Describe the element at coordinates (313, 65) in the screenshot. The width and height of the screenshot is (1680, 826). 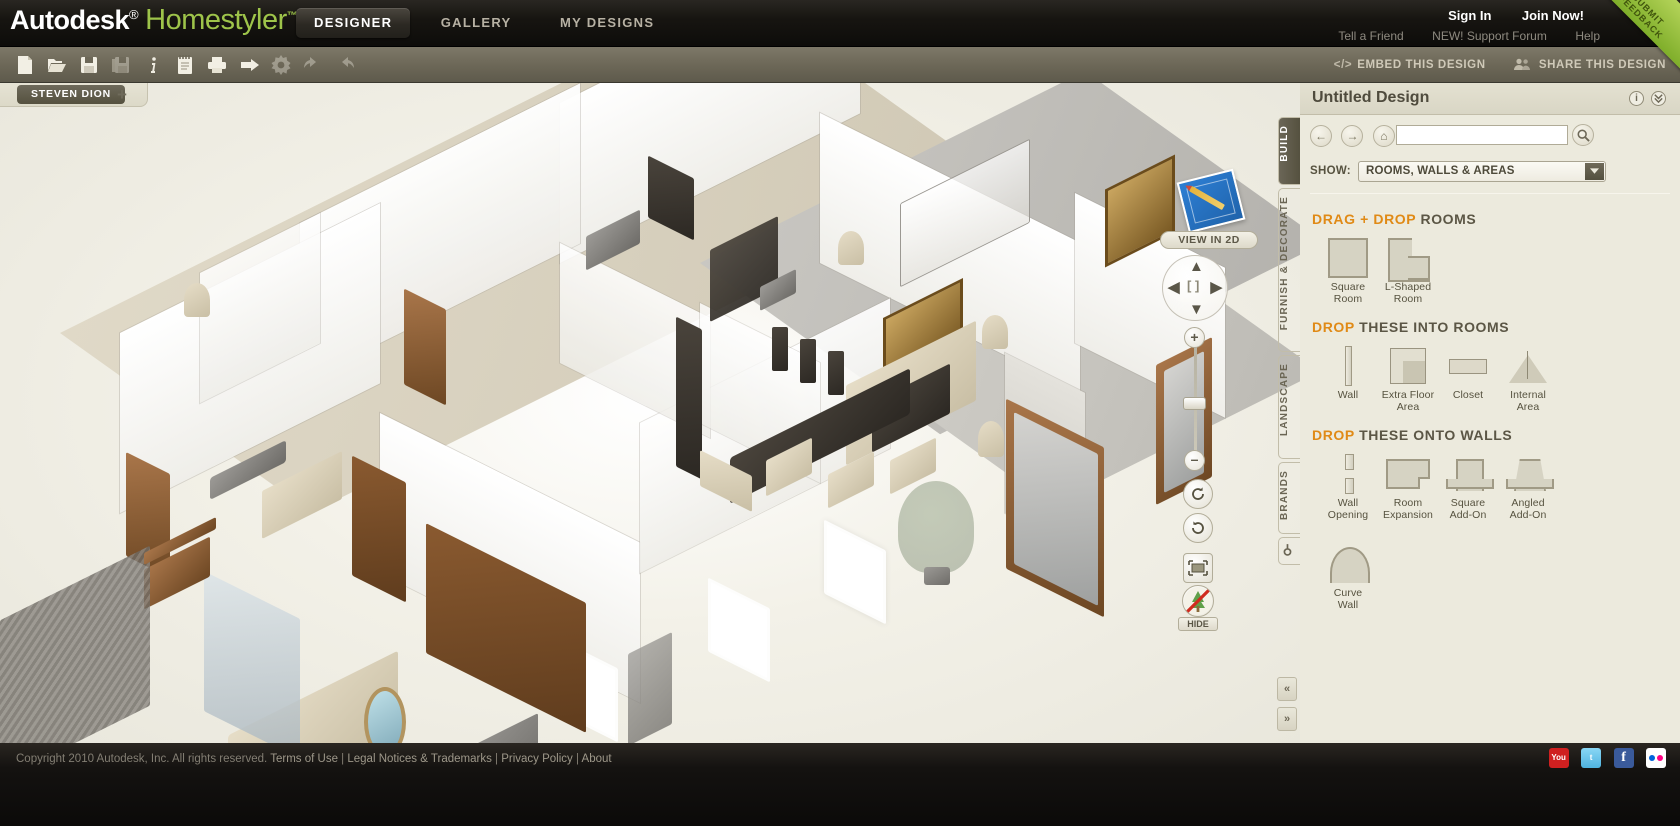
I see `undo-icon` at that location.